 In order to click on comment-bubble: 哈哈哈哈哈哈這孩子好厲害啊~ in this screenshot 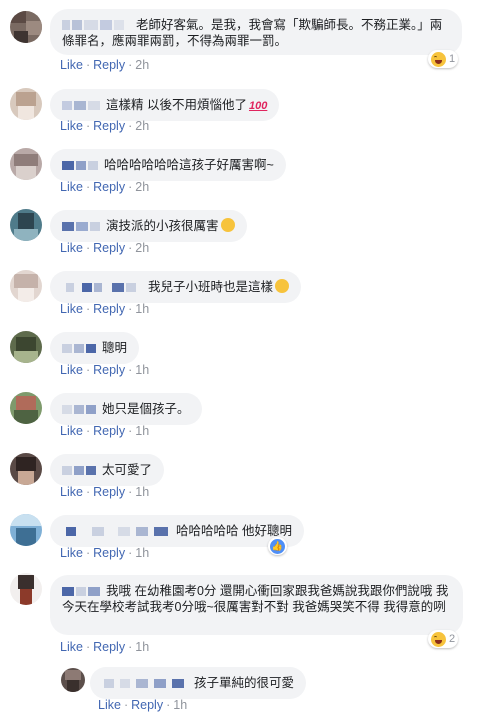, I will do `click(168, 165)`.